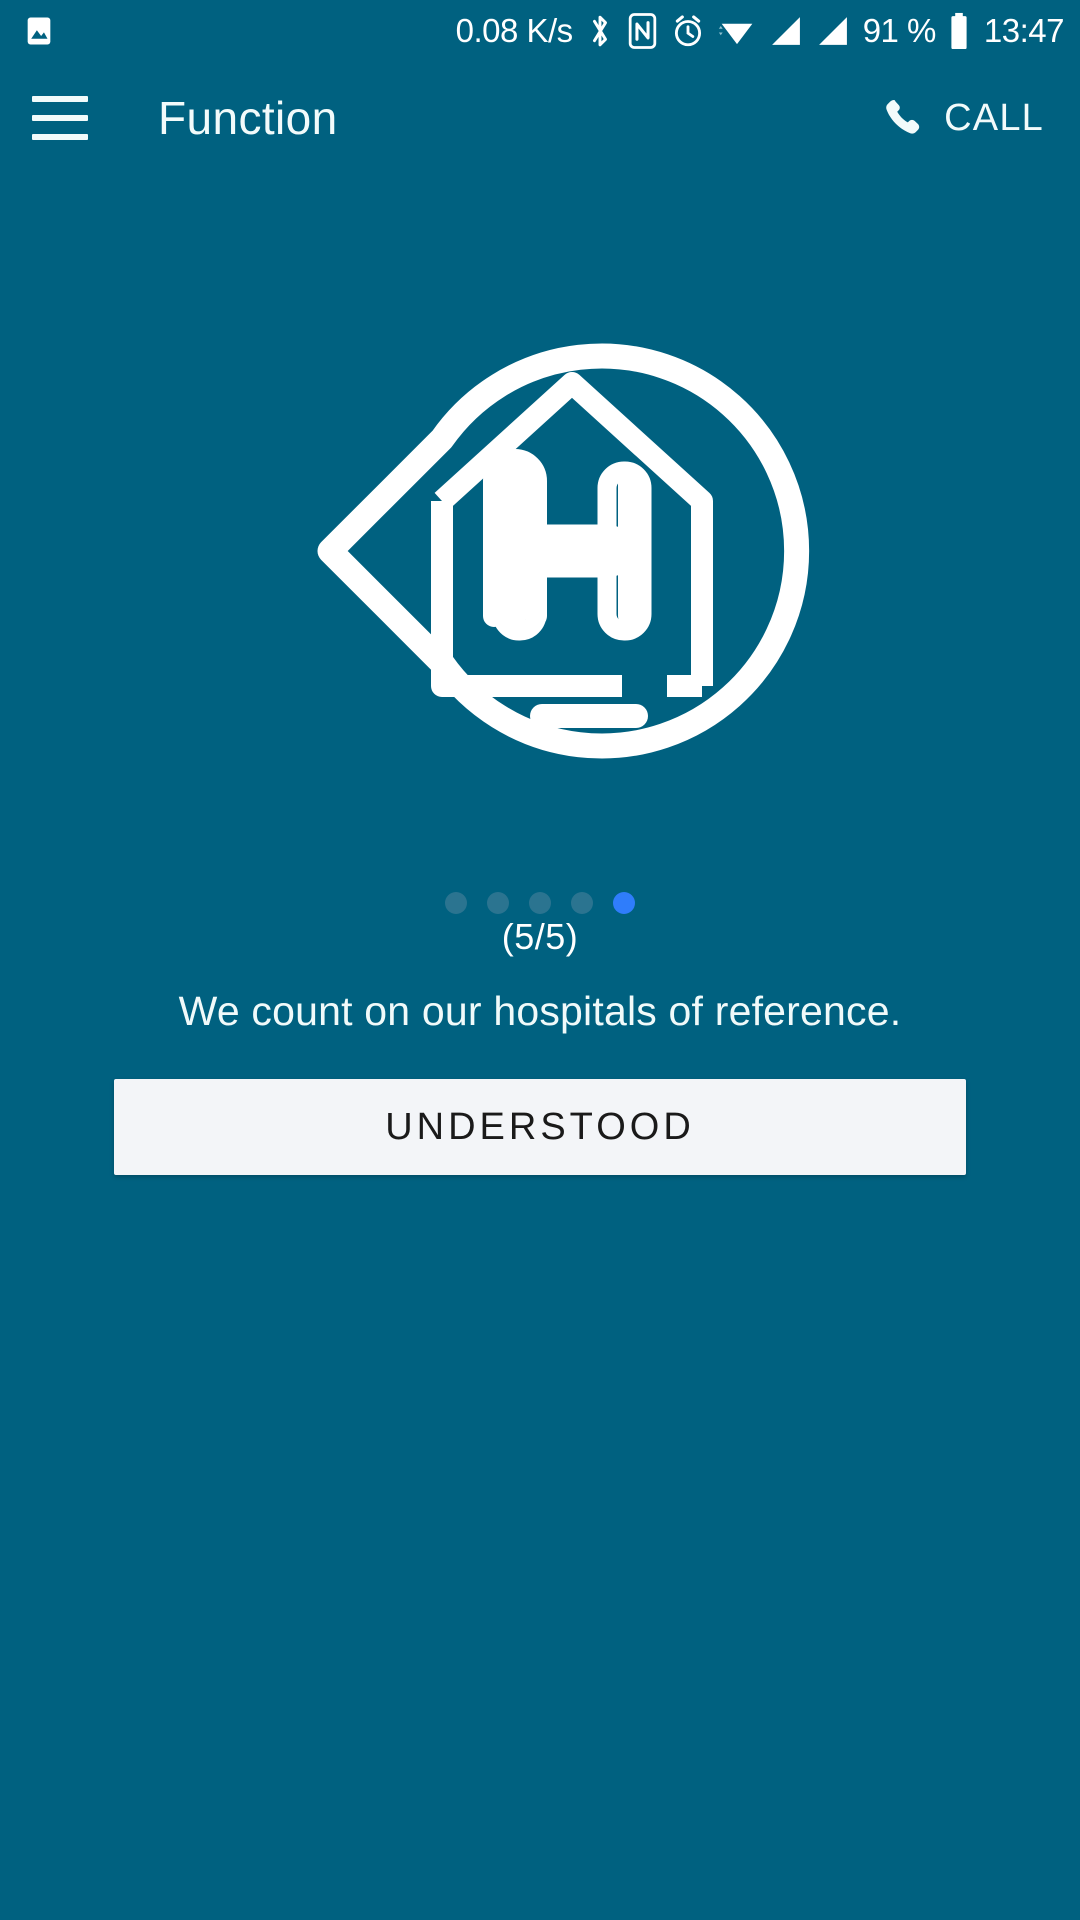 Image resolution: width=1080 pixels, height=1920 pixels. I want to click on battery-icon, so click(959, 31).